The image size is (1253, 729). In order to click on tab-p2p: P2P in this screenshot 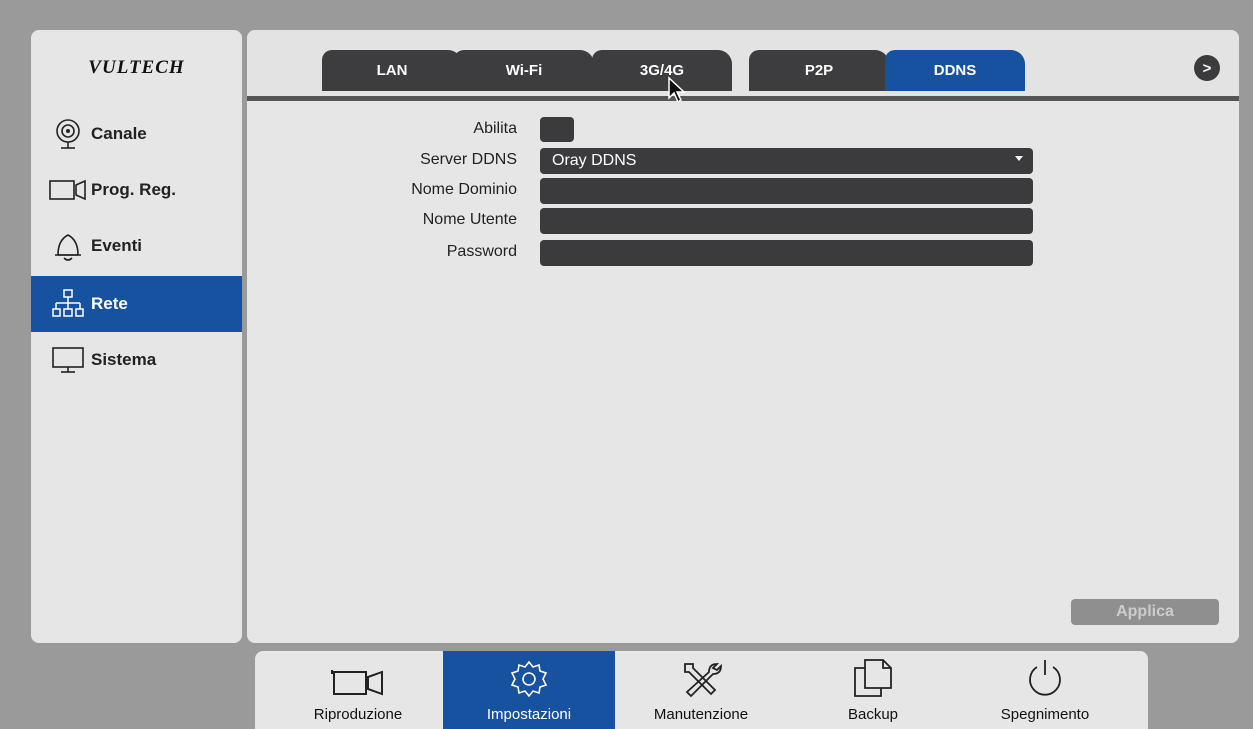, I will do `click(819, 70)`.